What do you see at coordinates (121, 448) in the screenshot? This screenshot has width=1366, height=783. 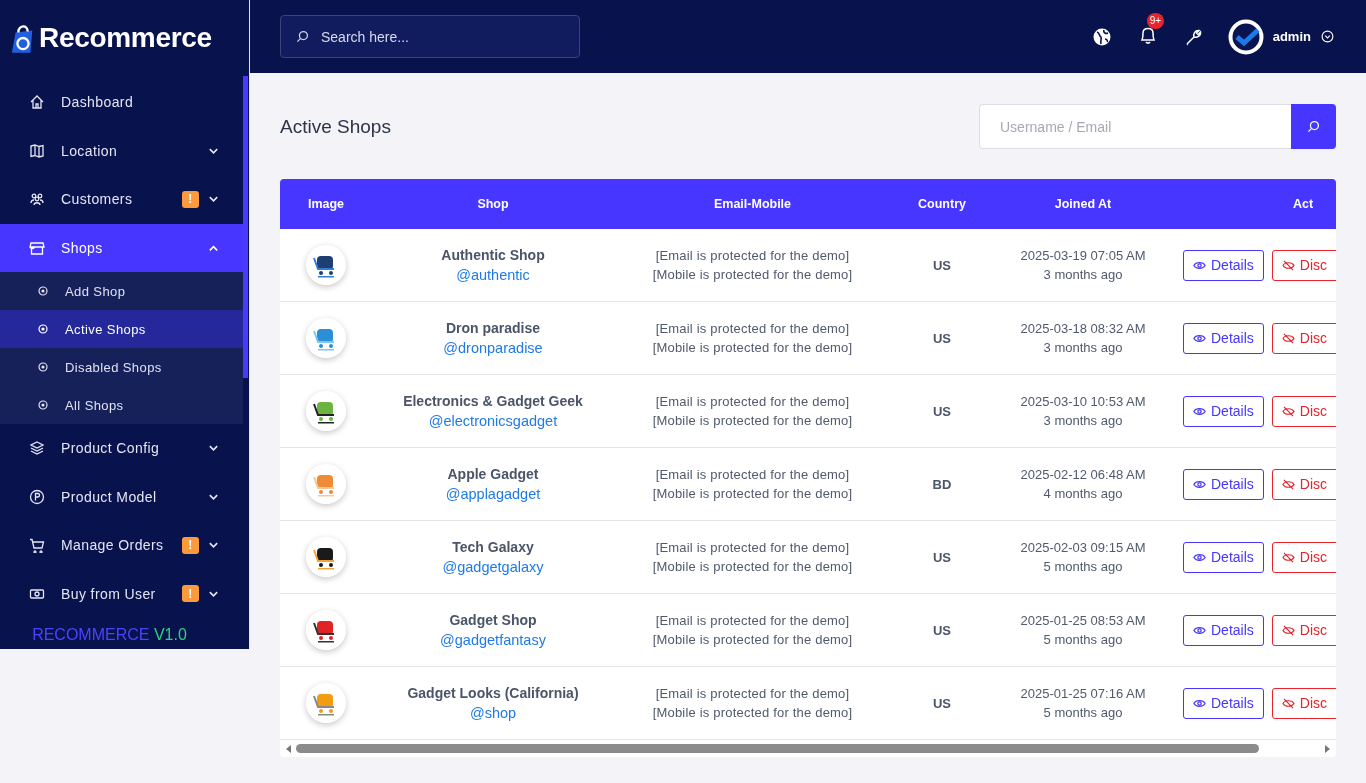 I see `sidebar-item: Product Config` at bounding box center [121, 448].